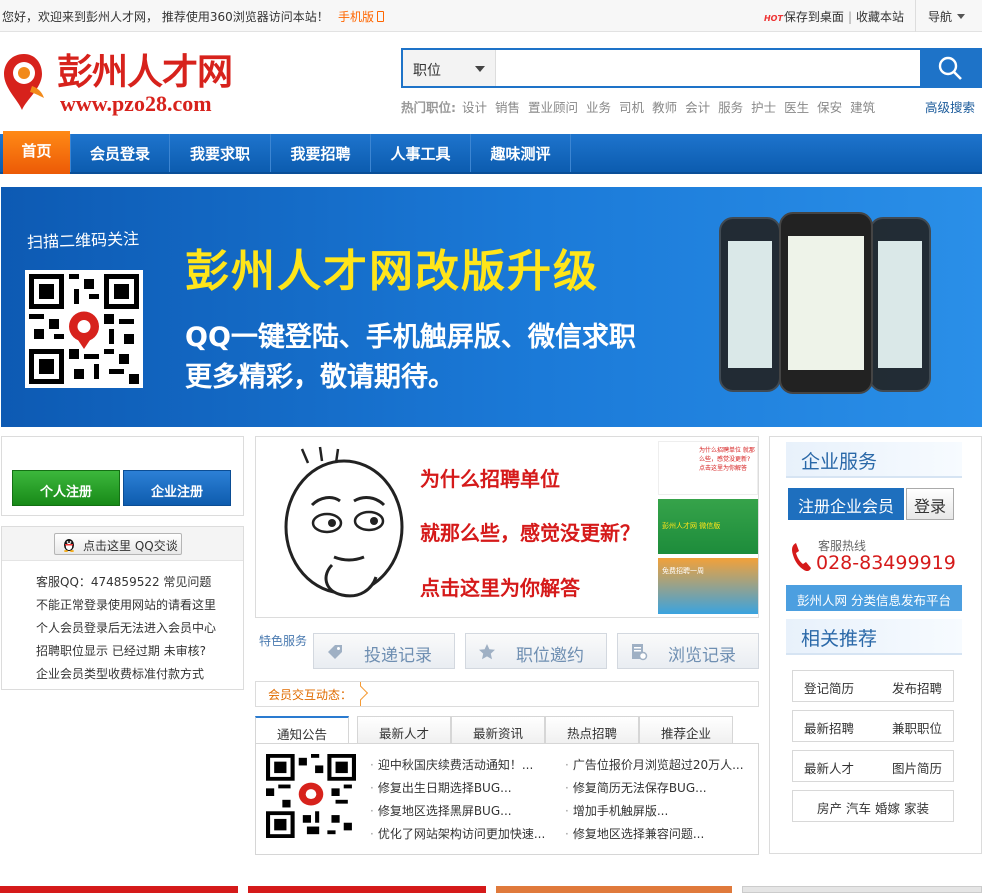 Image resolution: width=982 pixels, height=893 pixels. What do you see at coordinates (36, 152) in the screenshot?
I see `nav-home: 首页` at bounding box center [36, 152].